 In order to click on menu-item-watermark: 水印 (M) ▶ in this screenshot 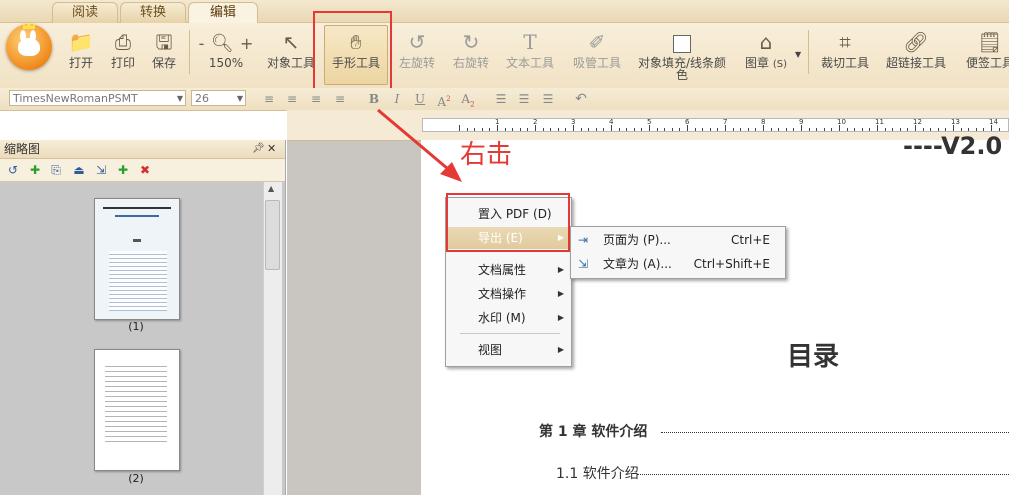, I will do `click(508, 318)`.